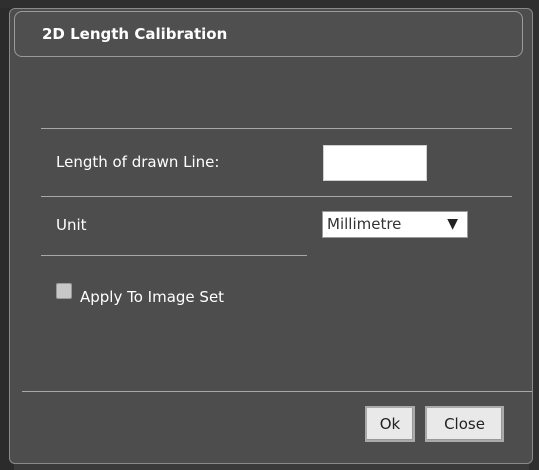 Image resolution: width=539 pixels, height=470 pixels. Describe the element at coordinates (138, 162) in the screenshot. I see `length-label: Length of drawn Line:` at that location.